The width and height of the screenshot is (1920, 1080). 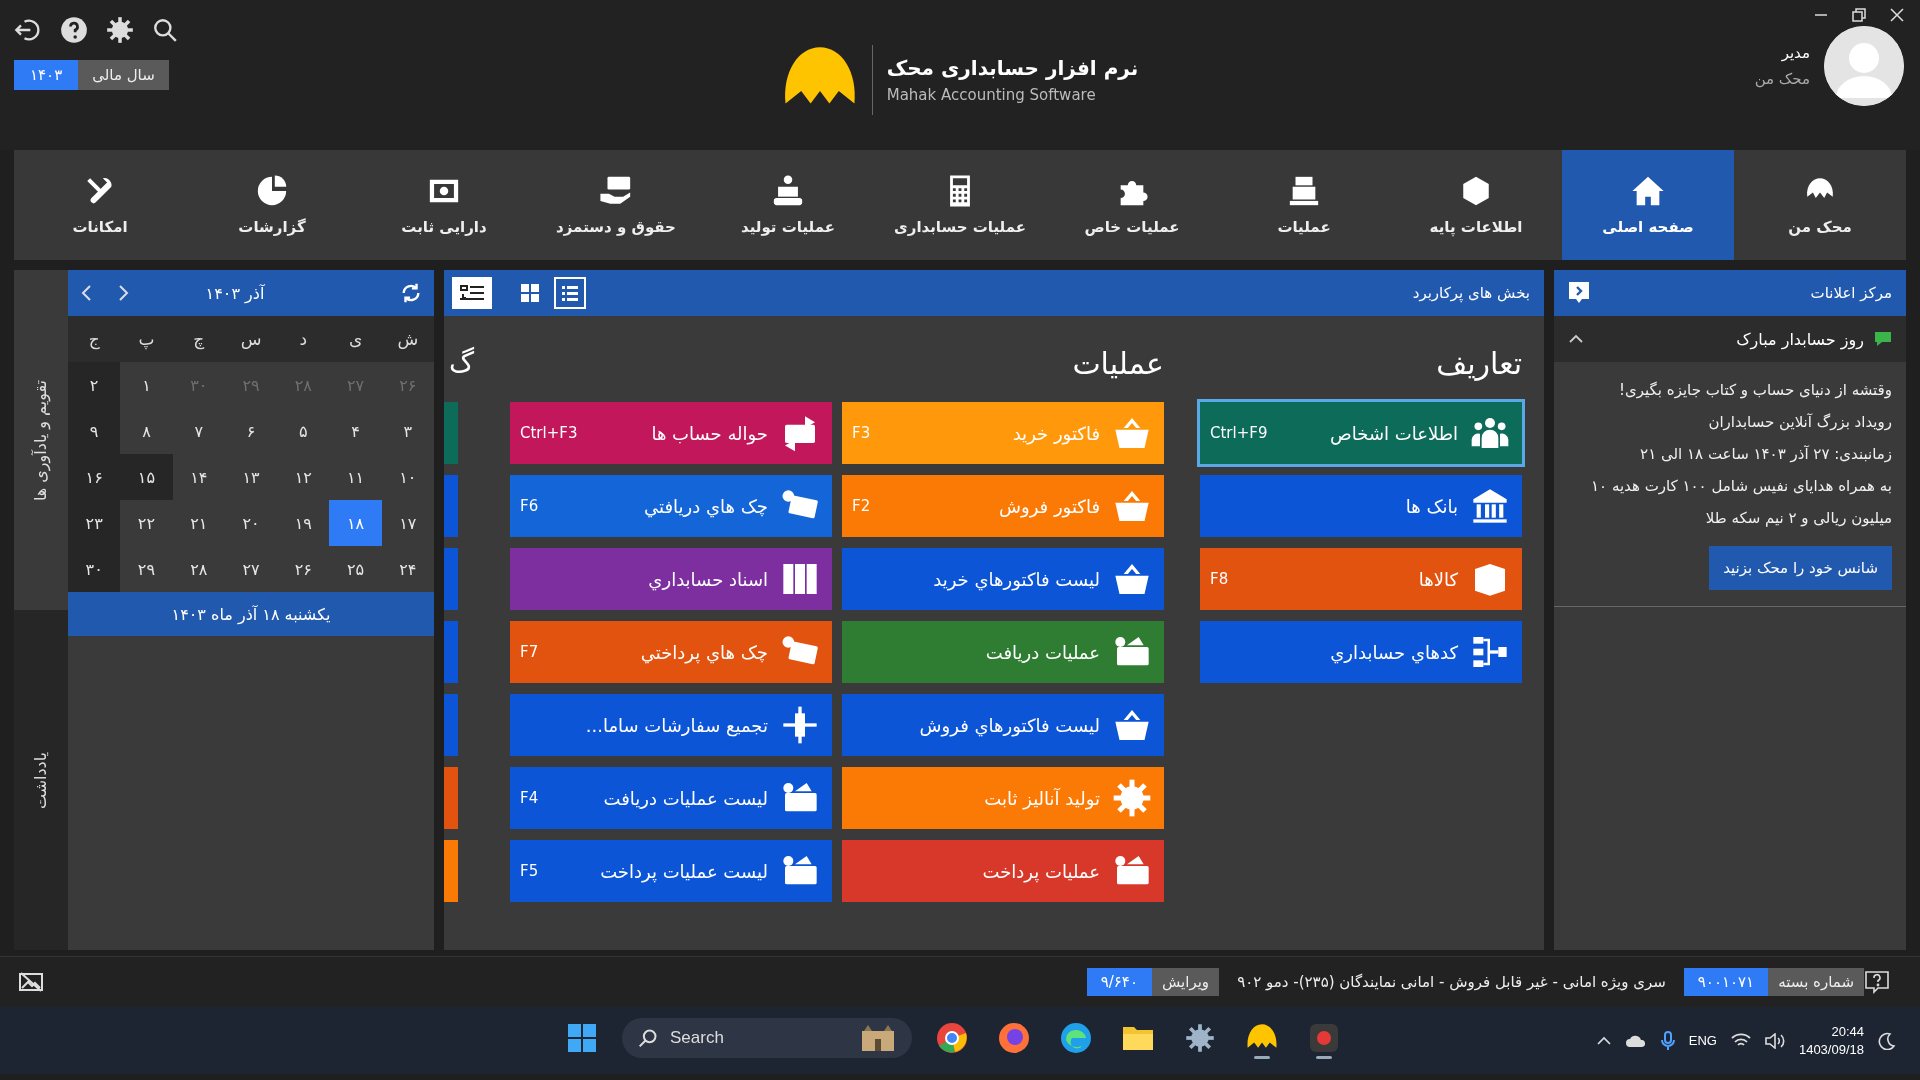 What do you see at coordinates (87, 293) in the screenshot?
I see `previous-icon` at bounding box center [87, 293].